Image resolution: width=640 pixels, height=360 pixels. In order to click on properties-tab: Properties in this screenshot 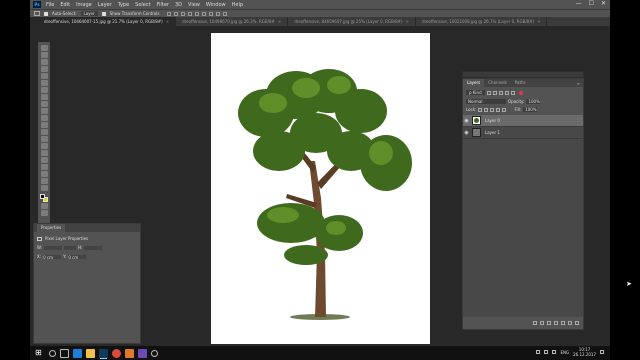, I will do `click(51, 228)`.